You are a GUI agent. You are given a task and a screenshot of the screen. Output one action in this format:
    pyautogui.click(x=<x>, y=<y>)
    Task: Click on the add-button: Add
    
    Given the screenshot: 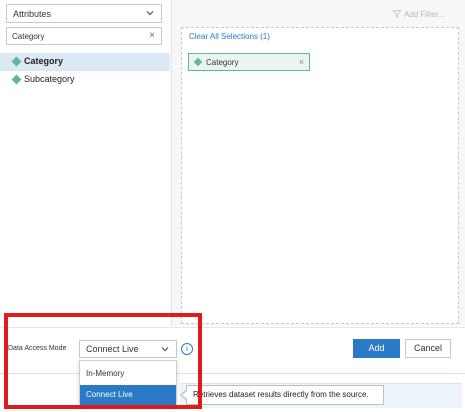 What is the action you would take?
    pyautogui.click(x=376, y=348)
    